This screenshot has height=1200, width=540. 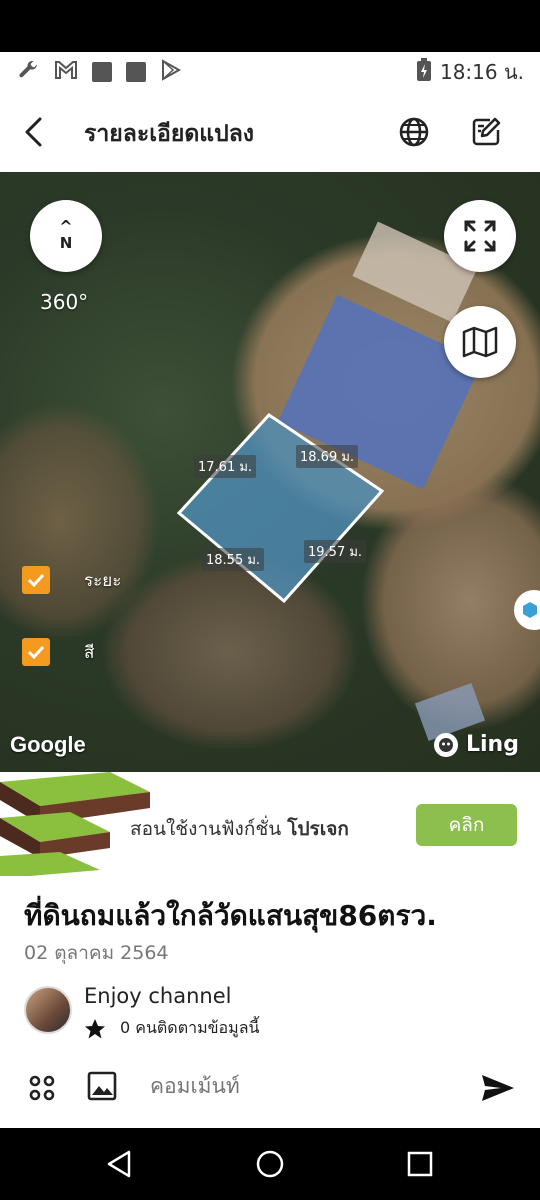 I want to click on distance-toggle-label: ระยะ, so click(x=103, y=580).